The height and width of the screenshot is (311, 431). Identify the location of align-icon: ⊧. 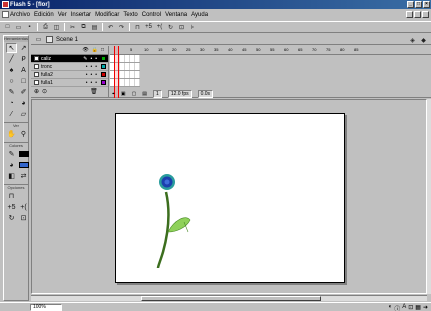
(192, 27).